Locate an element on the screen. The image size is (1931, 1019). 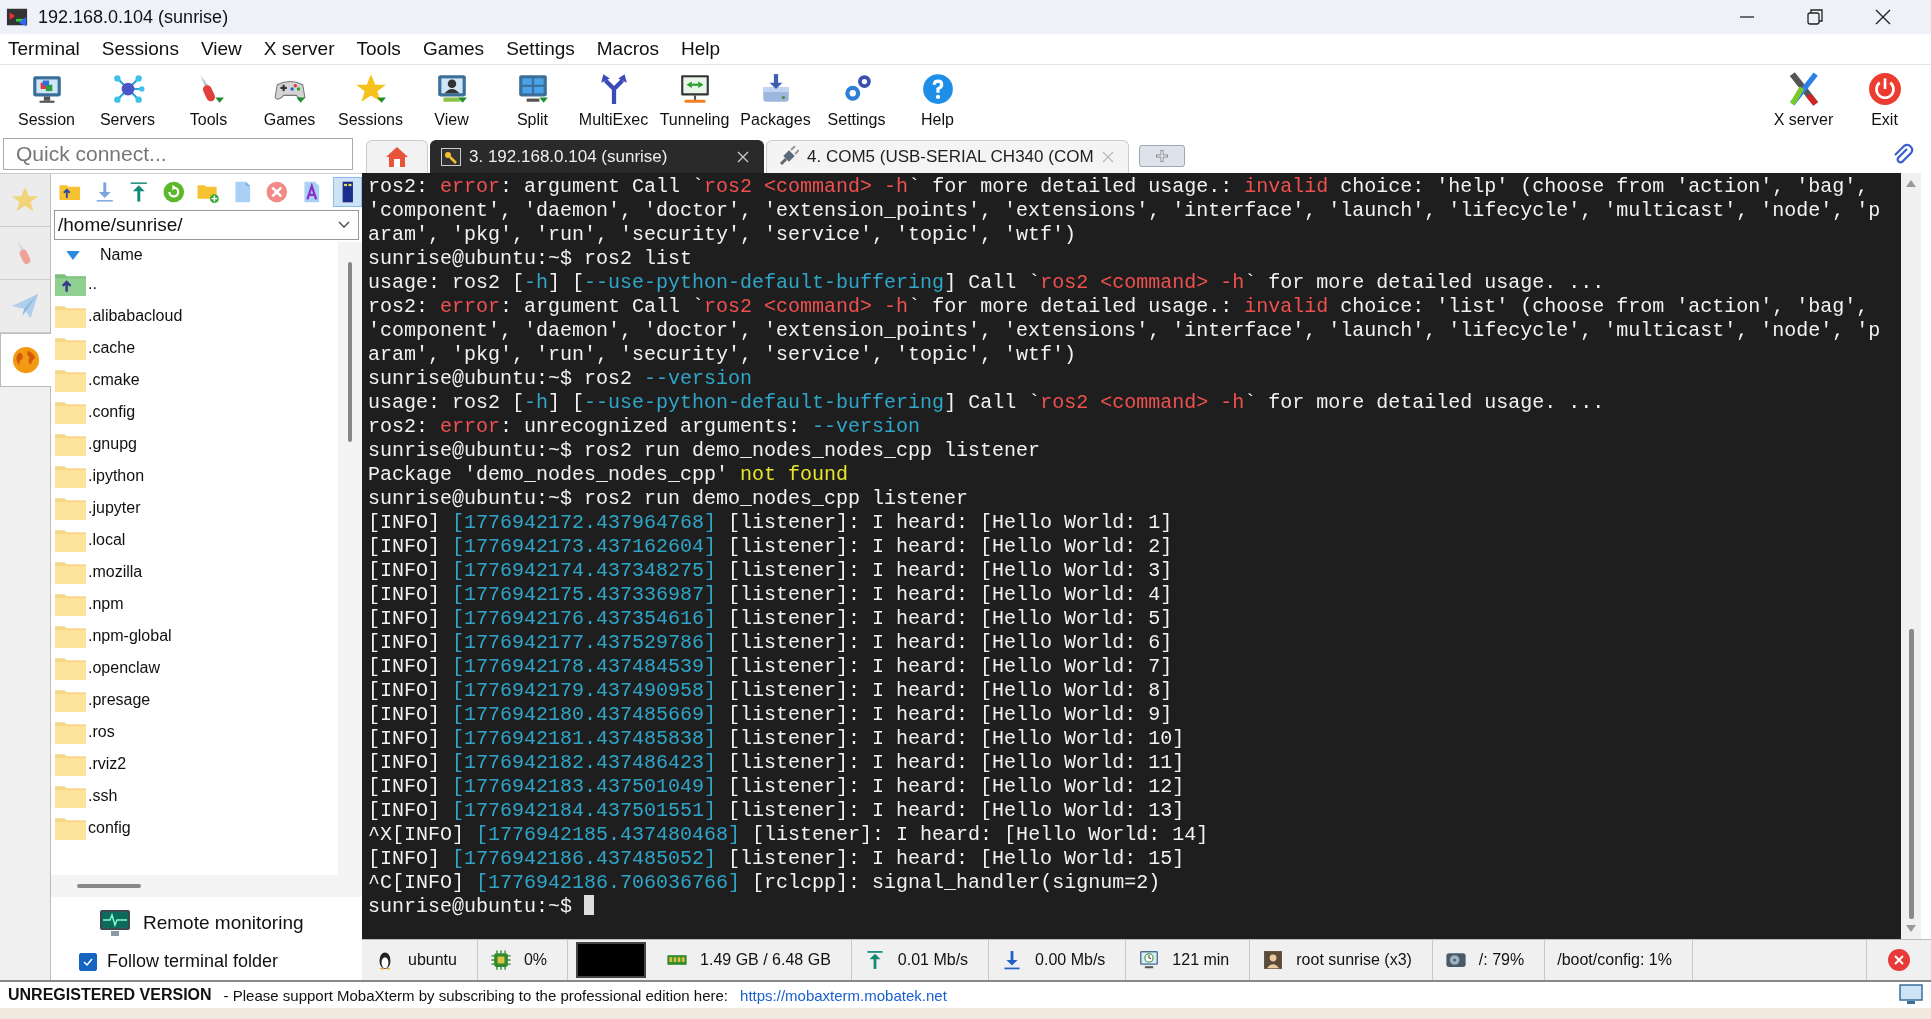
home-icon is located at coordinates (397, 157).